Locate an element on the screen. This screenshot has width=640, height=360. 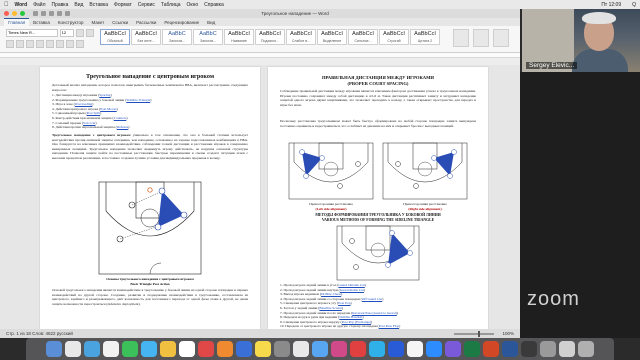
spotlight-icon: Q is located at coordinates (634, 5).